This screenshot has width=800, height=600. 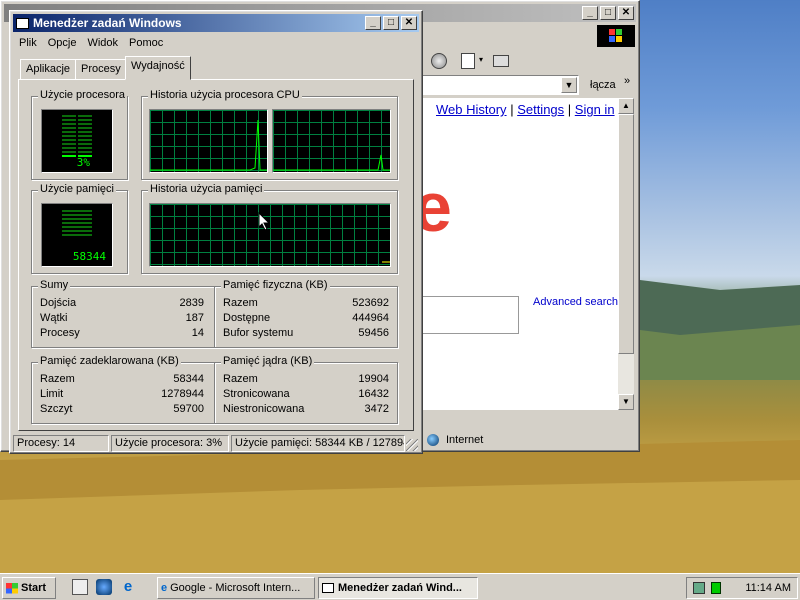 I want to click on totals-title: Sumy, so click(x=54, y=285).